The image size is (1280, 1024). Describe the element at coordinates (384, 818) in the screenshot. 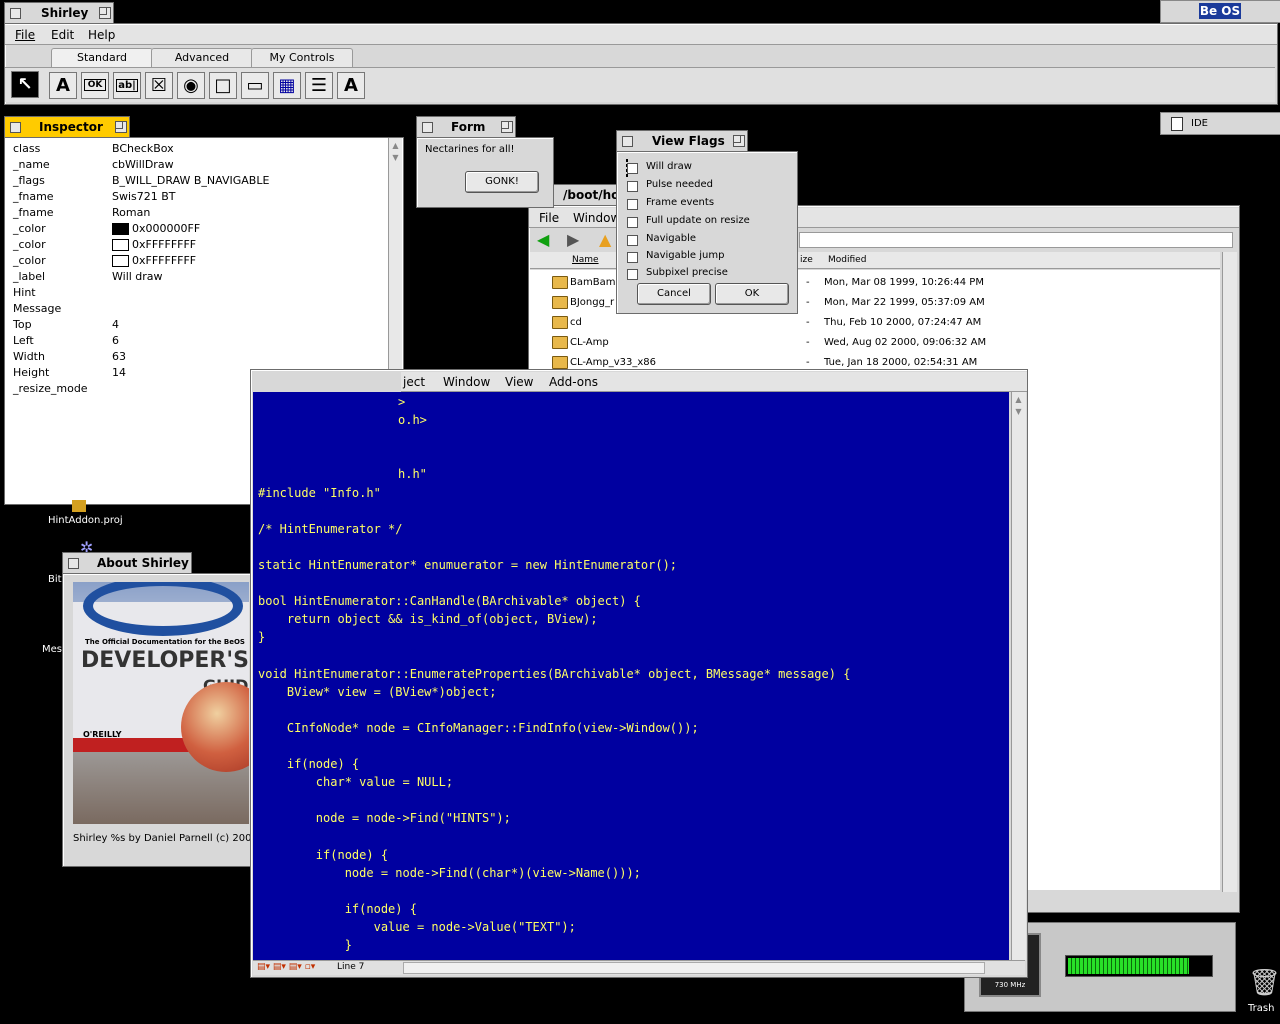

I see `code-line: node = node->Find("HINTS");` at that location.